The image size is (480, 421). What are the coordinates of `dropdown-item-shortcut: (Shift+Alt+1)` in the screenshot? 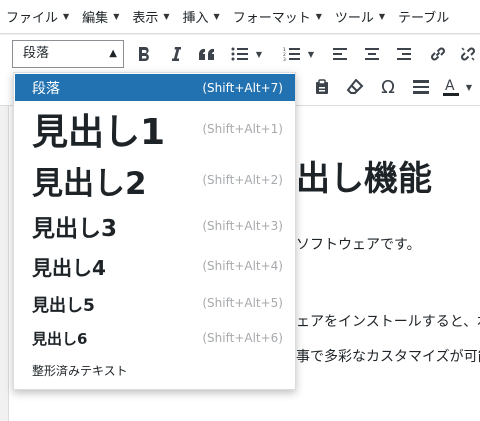 It's located at (242, 129).